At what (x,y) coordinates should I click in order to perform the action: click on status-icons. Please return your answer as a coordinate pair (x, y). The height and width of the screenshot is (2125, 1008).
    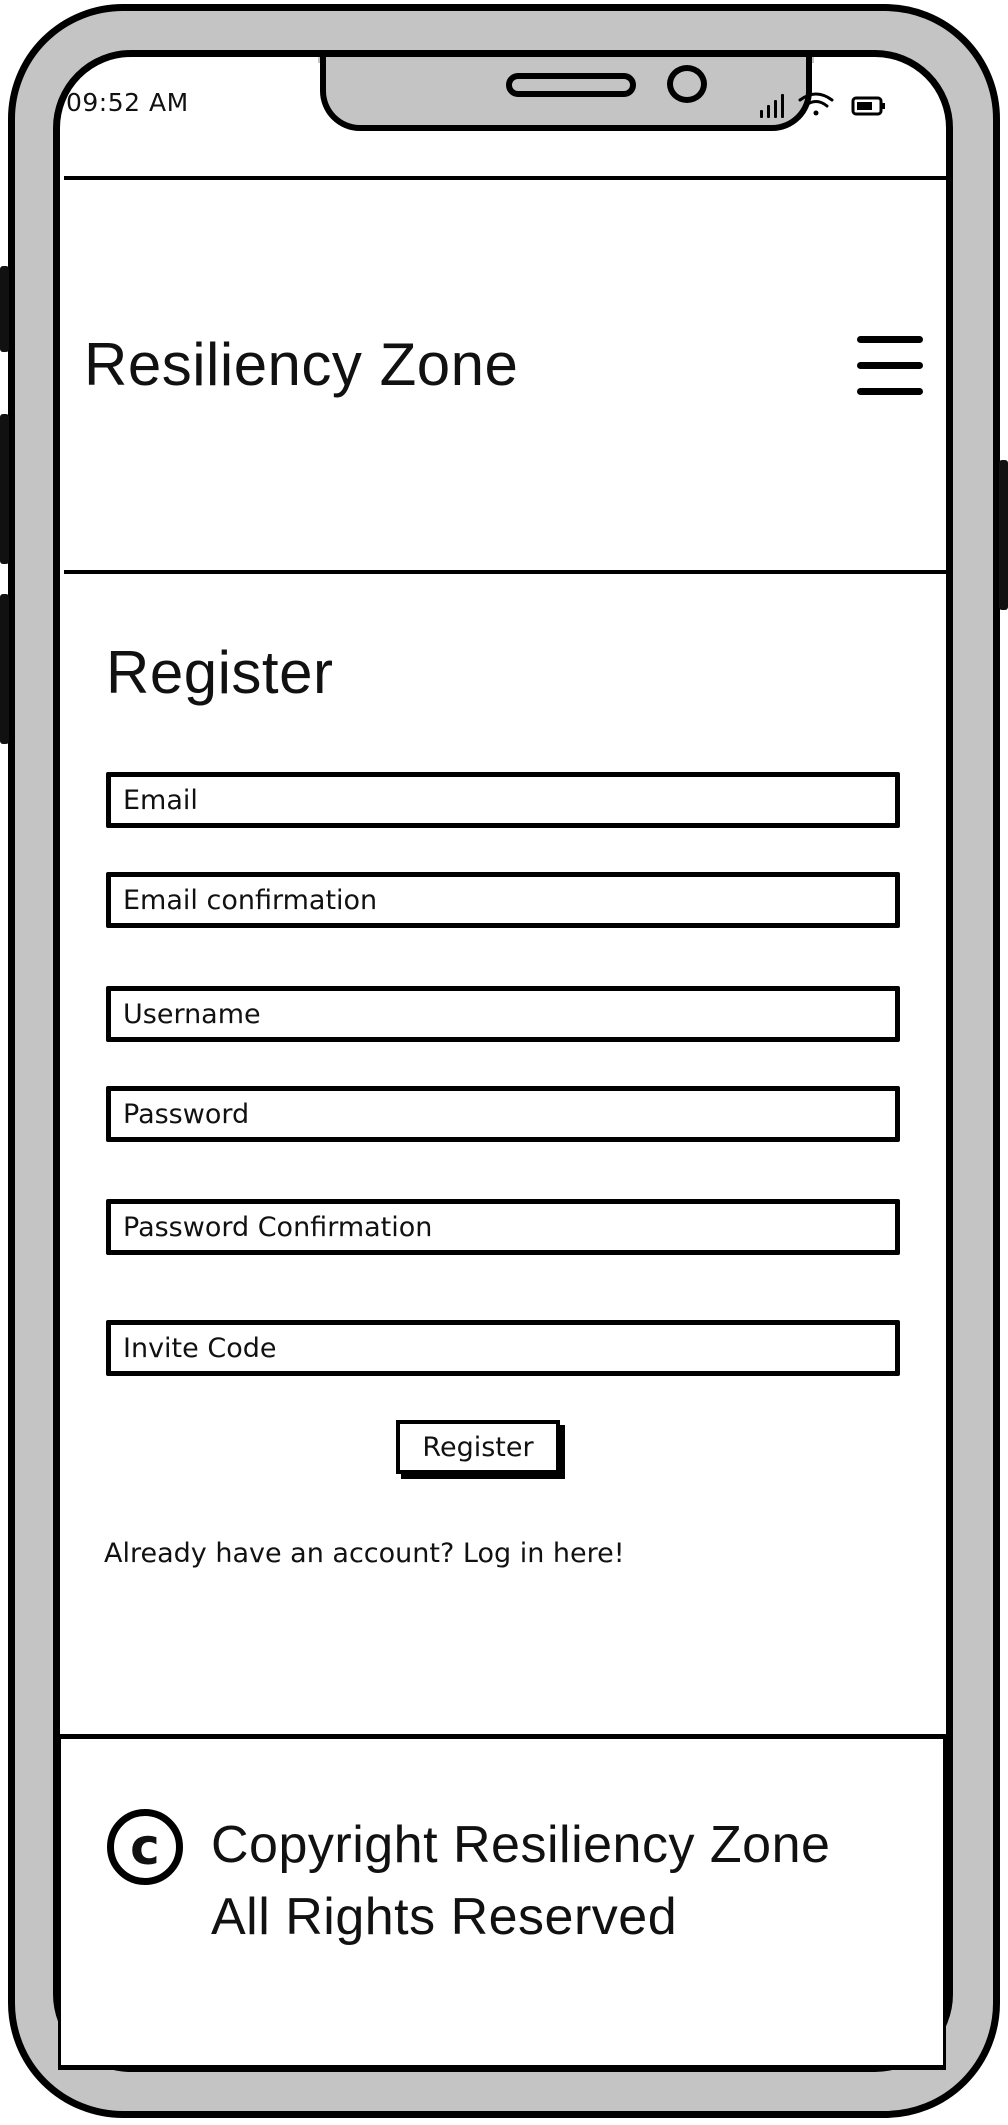
    Looking at the image, I should click on (822, 105).